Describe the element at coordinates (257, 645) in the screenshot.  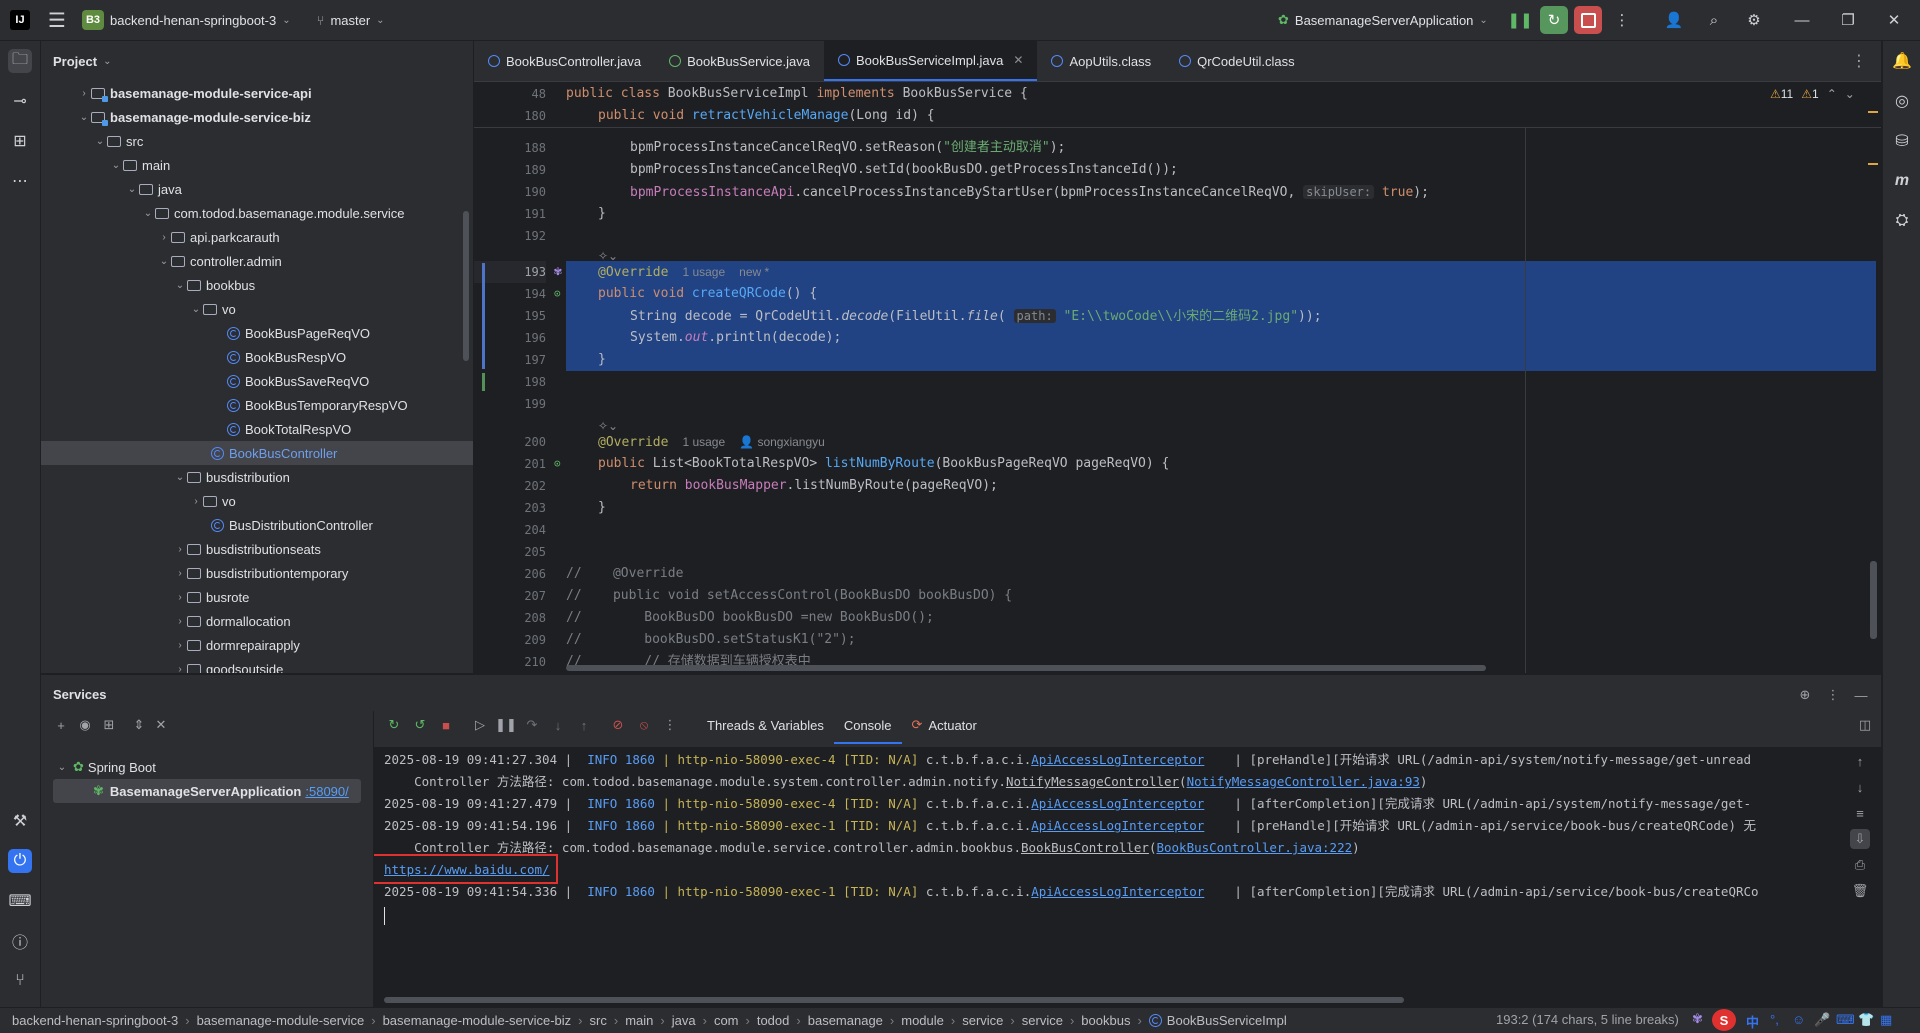
I see `tree-item: › dormrepairapply` at that location.